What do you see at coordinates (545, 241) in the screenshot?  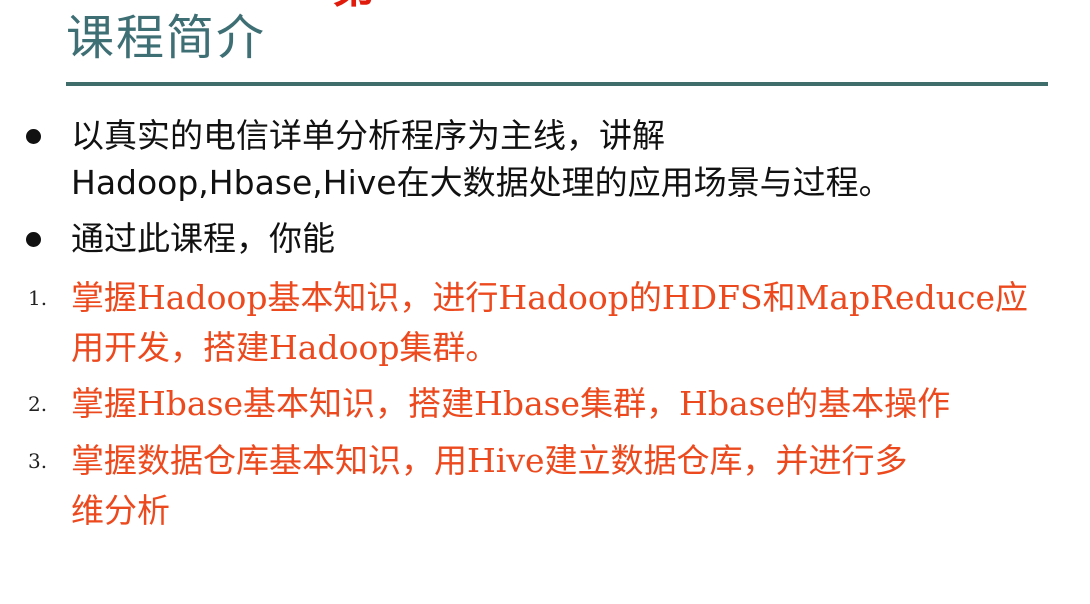 I see `bullet-item-2: 通过此课程，你能` at bounding box center [545, 241].